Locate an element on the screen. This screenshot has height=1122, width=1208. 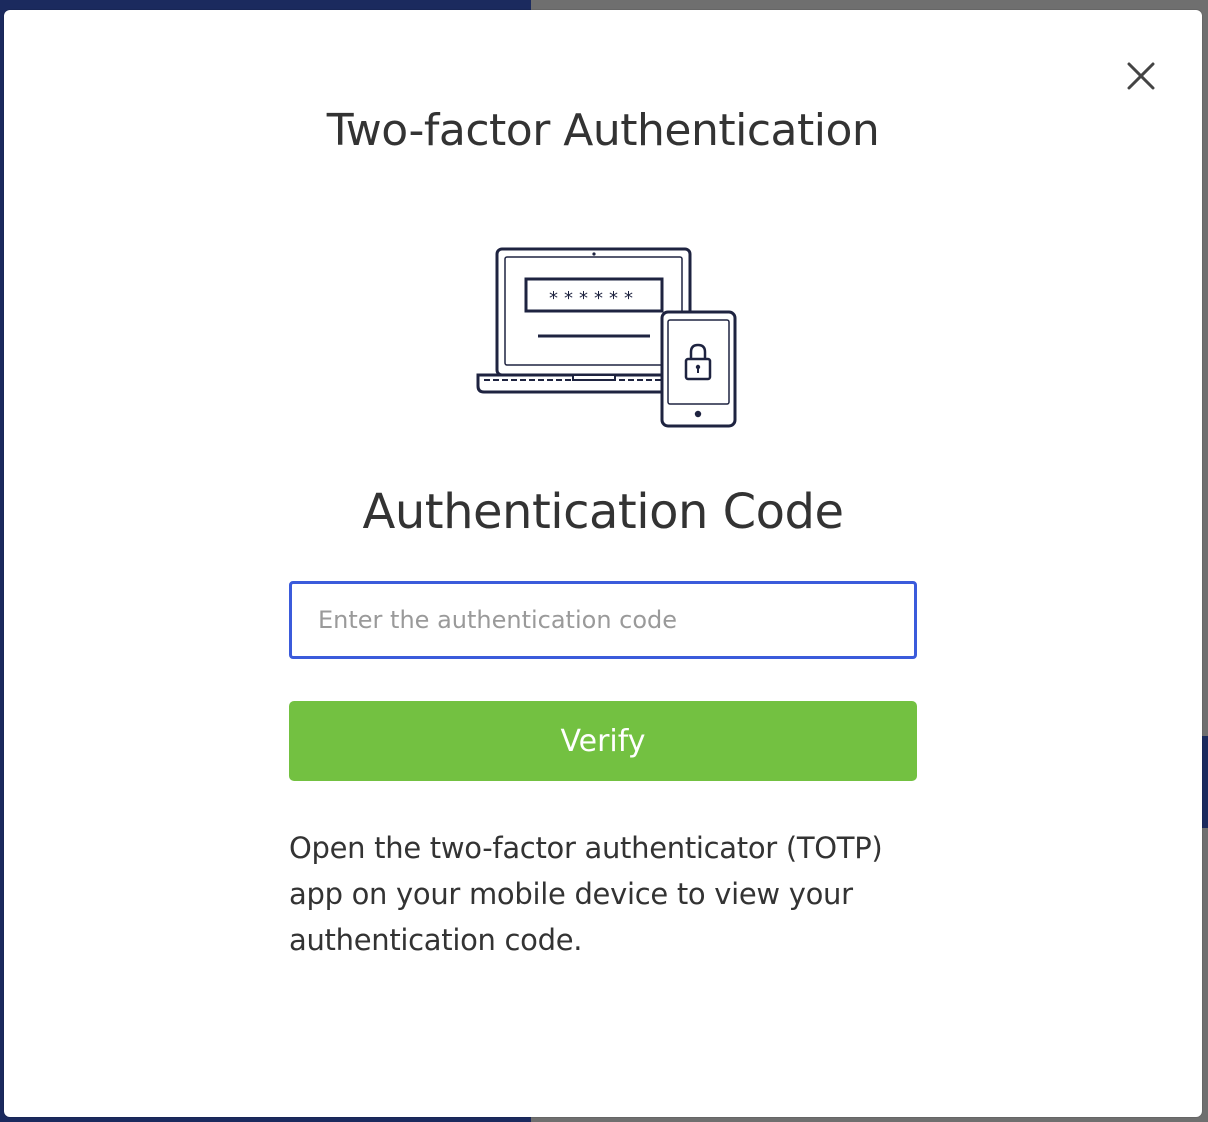
authentication-code-input is located at coordinates (603, 620).